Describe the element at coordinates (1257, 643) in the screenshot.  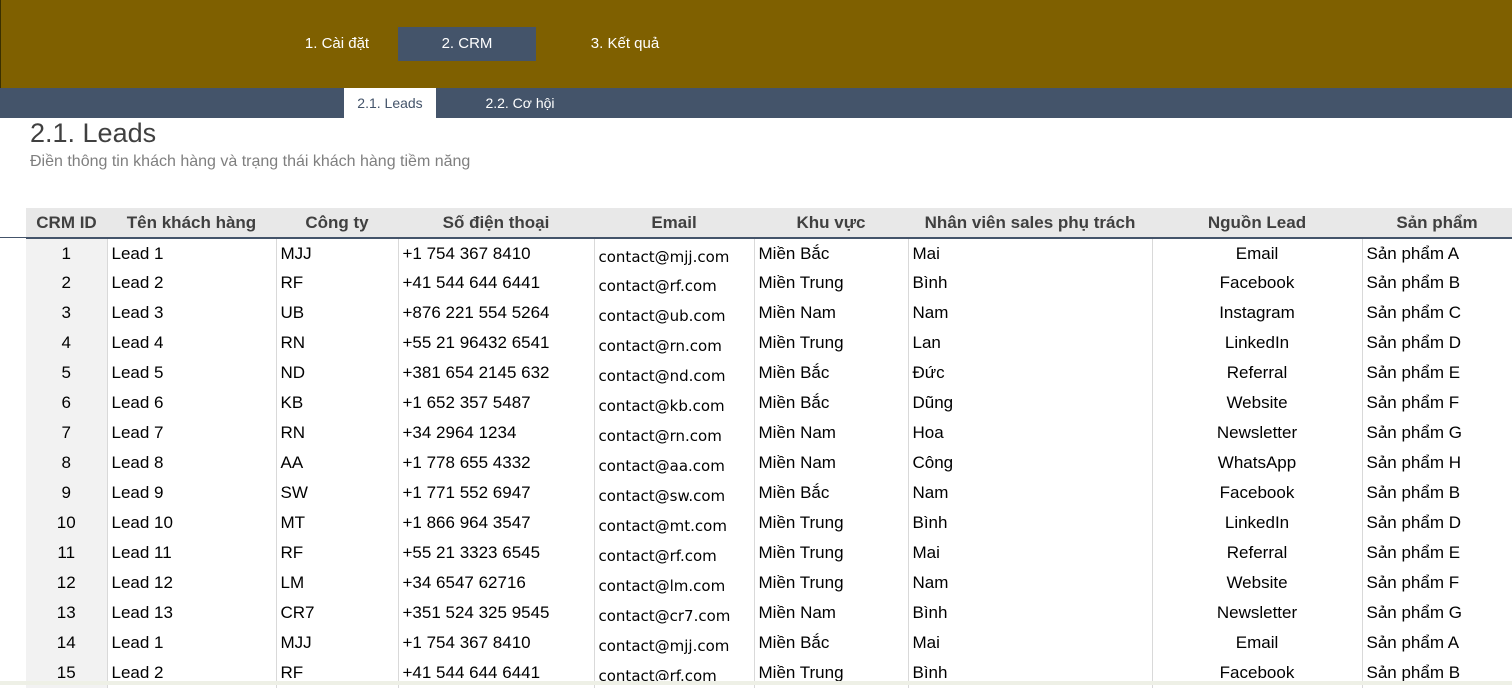
I see `cell-lead-source: Email` at that location.